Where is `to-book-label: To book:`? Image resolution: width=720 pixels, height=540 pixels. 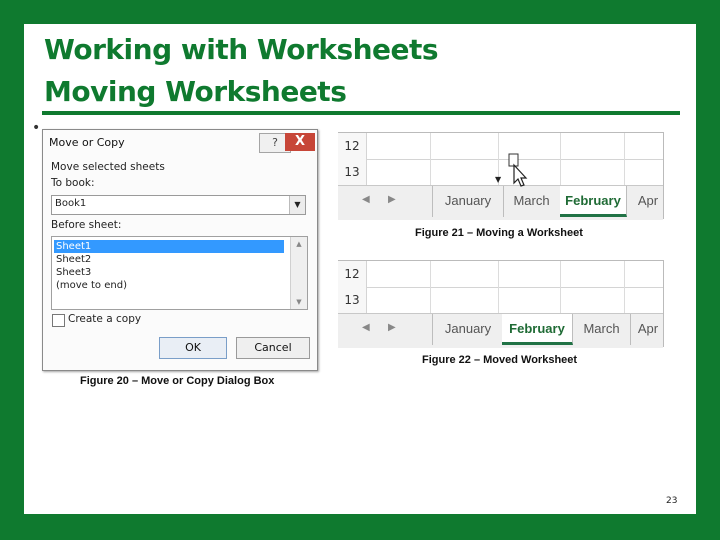
to-book-label: To book: is located at coordinates (73, 183).